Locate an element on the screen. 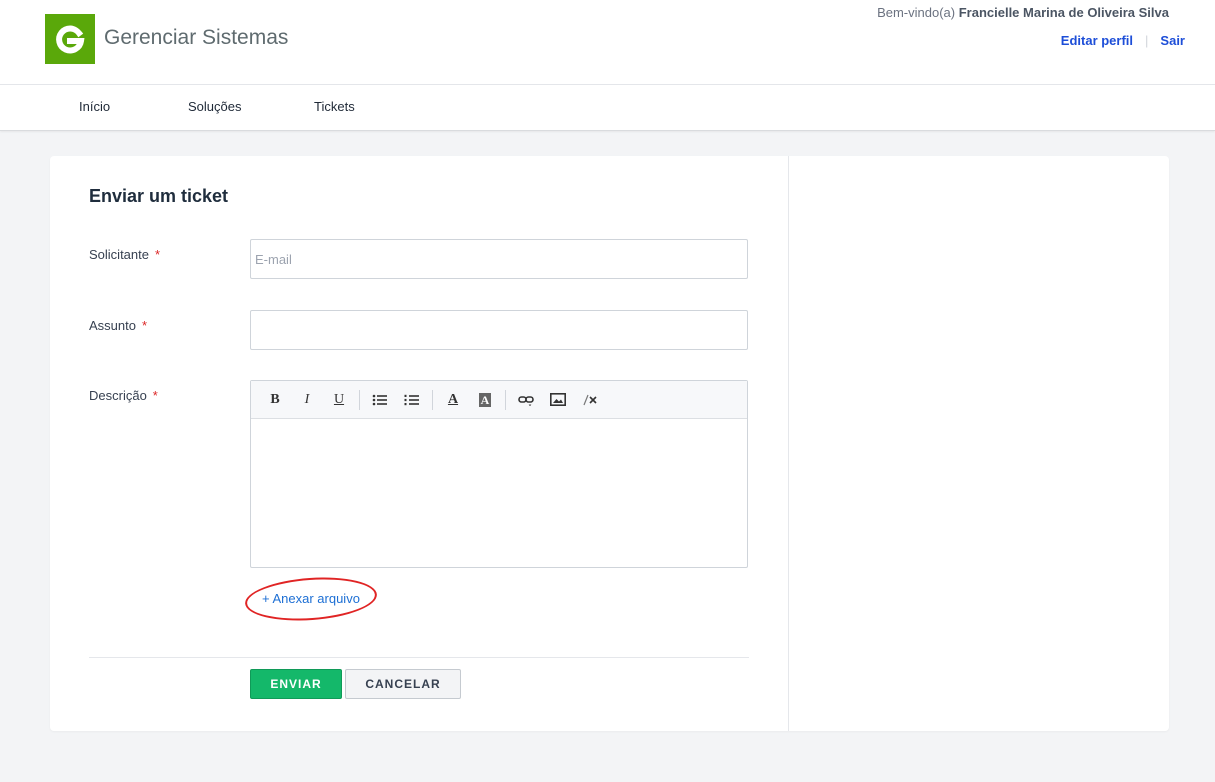 This screenshot has width=1215, height=782. page-title: Enviar um ticket is located at coordinates (159, 196).